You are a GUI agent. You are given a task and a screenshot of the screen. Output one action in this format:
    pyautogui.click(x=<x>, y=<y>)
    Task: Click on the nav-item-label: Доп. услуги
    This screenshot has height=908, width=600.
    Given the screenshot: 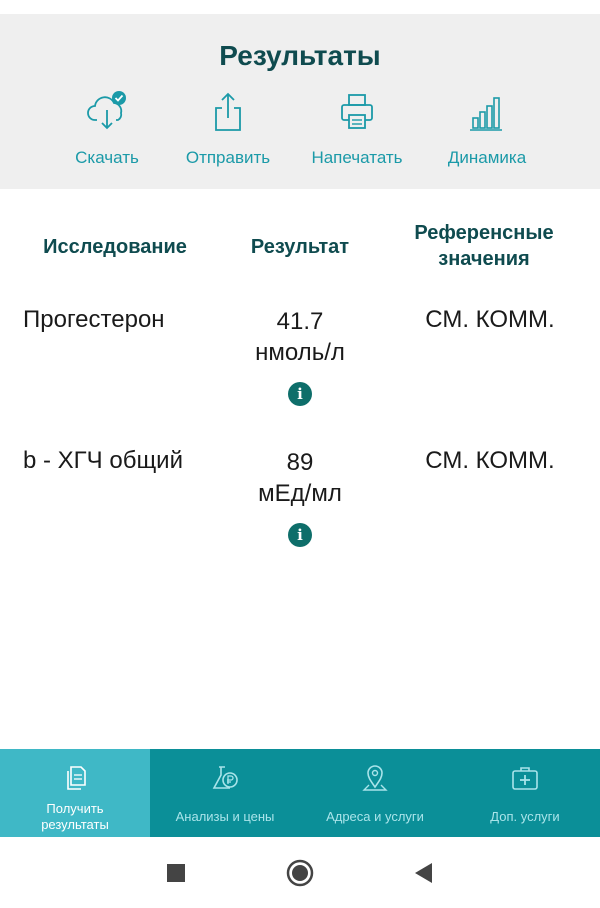 What is the action you would take?
    pyautogui.click(x=525, y=816)
    